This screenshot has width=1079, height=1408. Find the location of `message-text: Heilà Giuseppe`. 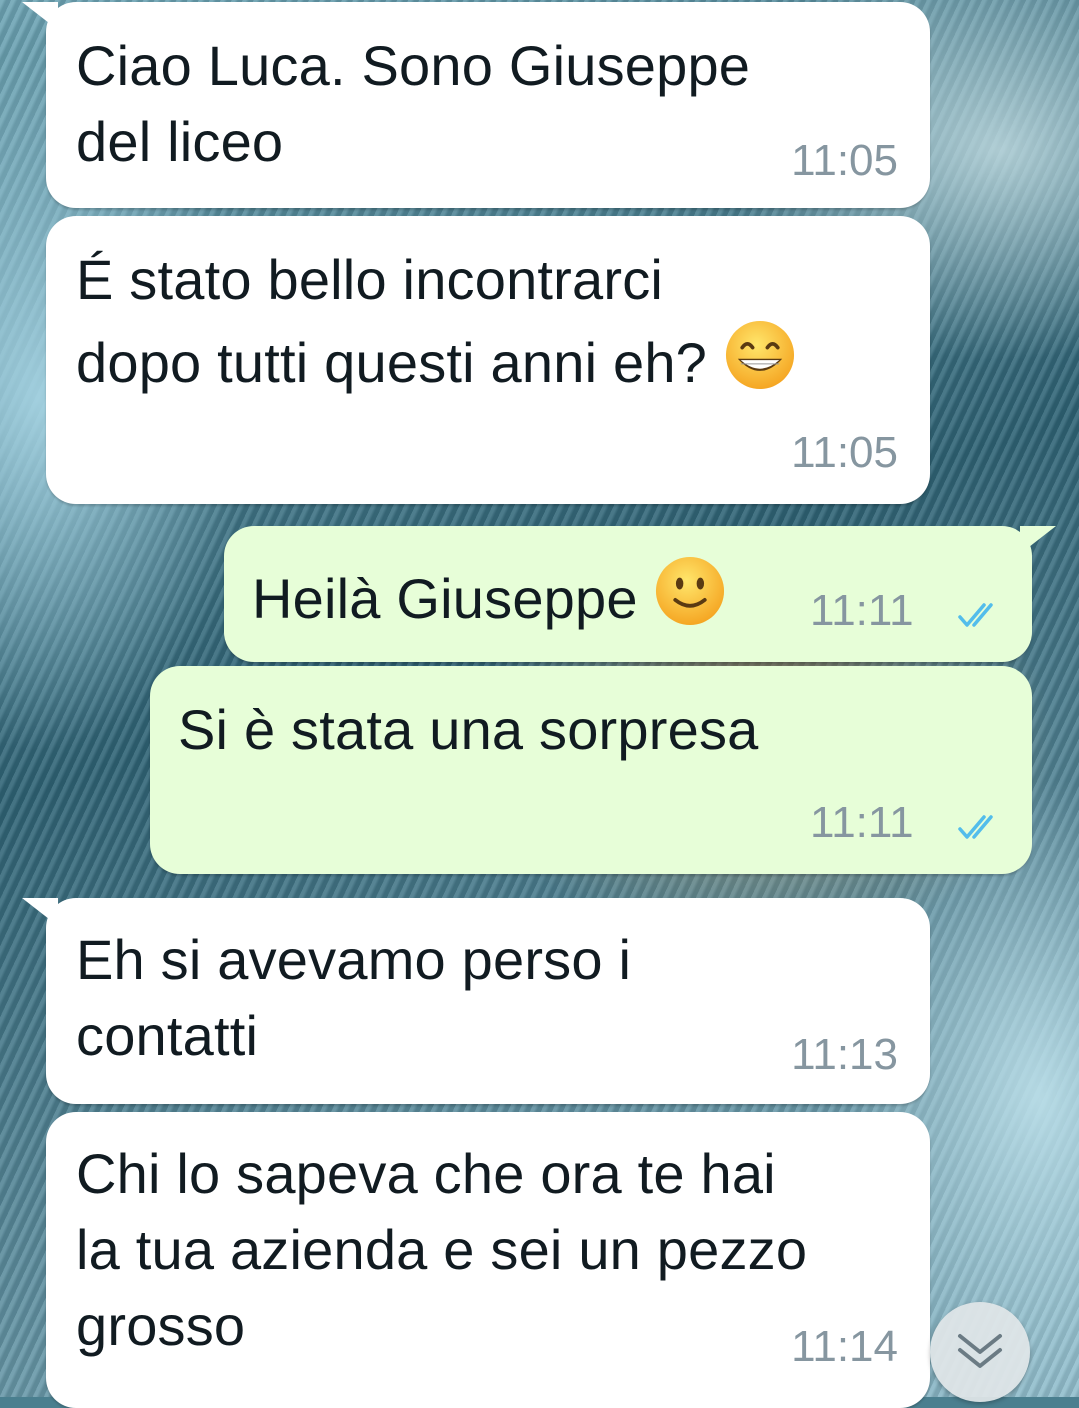

message-text: Heilà Giuseppe is located at coordinates (489, 595).